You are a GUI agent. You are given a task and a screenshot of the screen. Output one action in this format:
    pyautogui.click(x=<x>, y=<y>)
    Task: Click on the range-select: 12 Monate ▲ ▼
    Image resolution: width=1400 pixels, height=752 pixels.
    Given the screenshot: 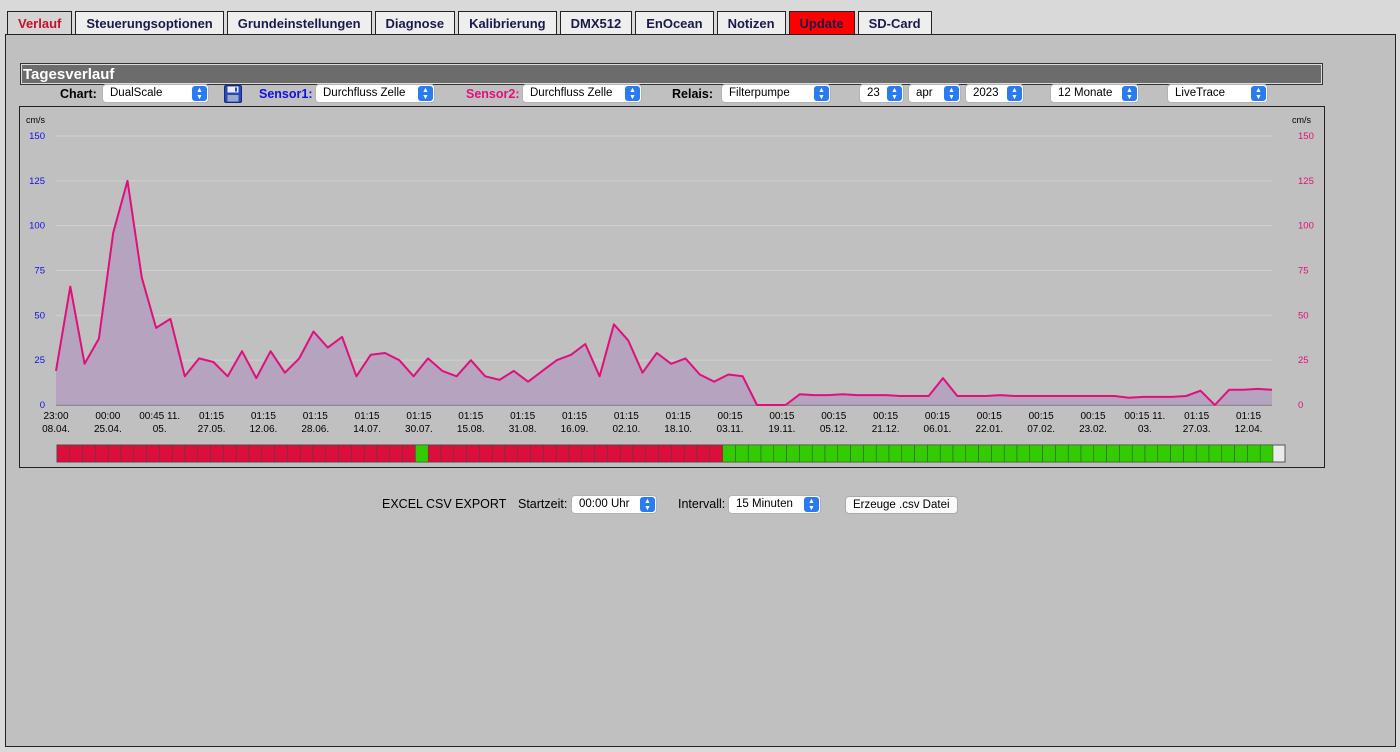 What is the action you would take?
    pyautogui.click(x=1094, y=93)
    